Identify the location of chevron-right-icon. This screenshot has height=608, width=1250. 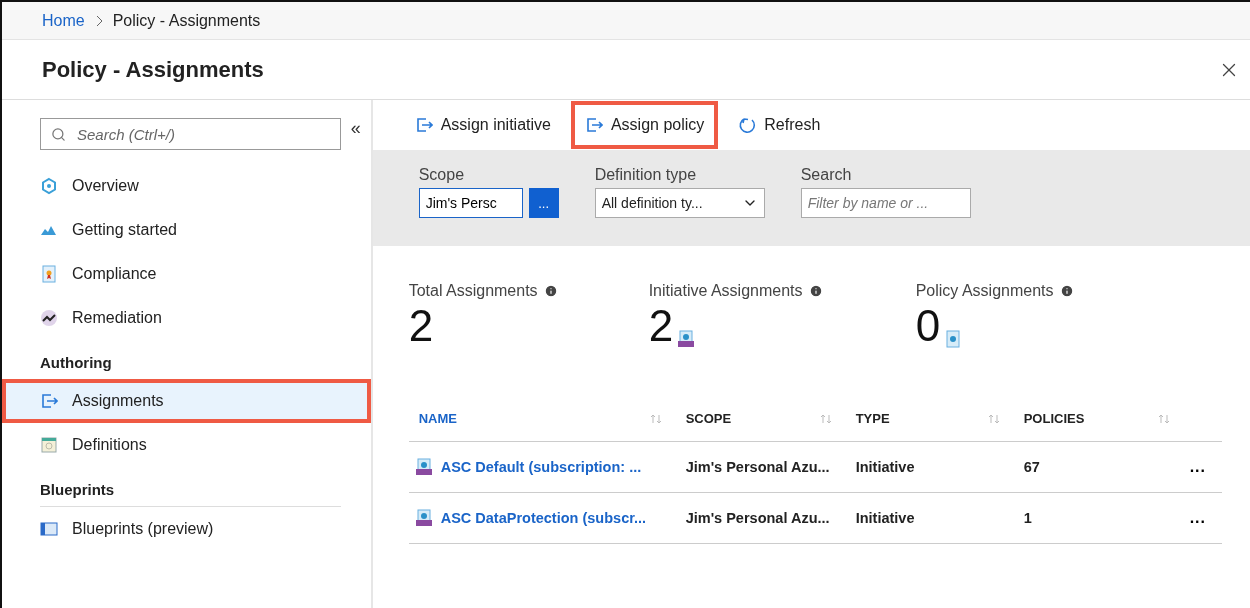
(98, 20).